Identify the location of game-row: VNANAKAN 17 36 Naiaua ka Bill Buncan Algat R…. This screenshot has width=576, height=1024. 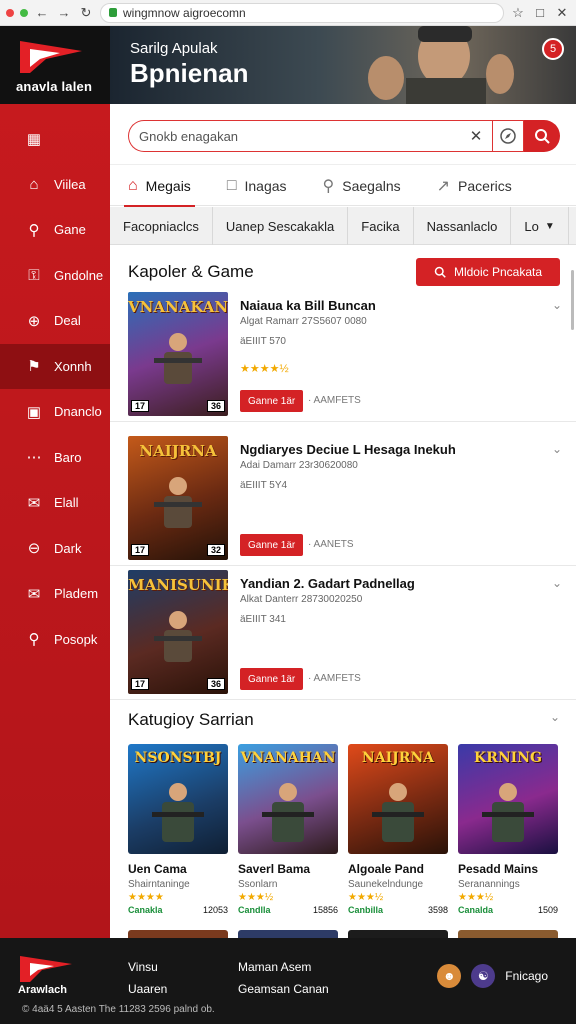
(343, 357).